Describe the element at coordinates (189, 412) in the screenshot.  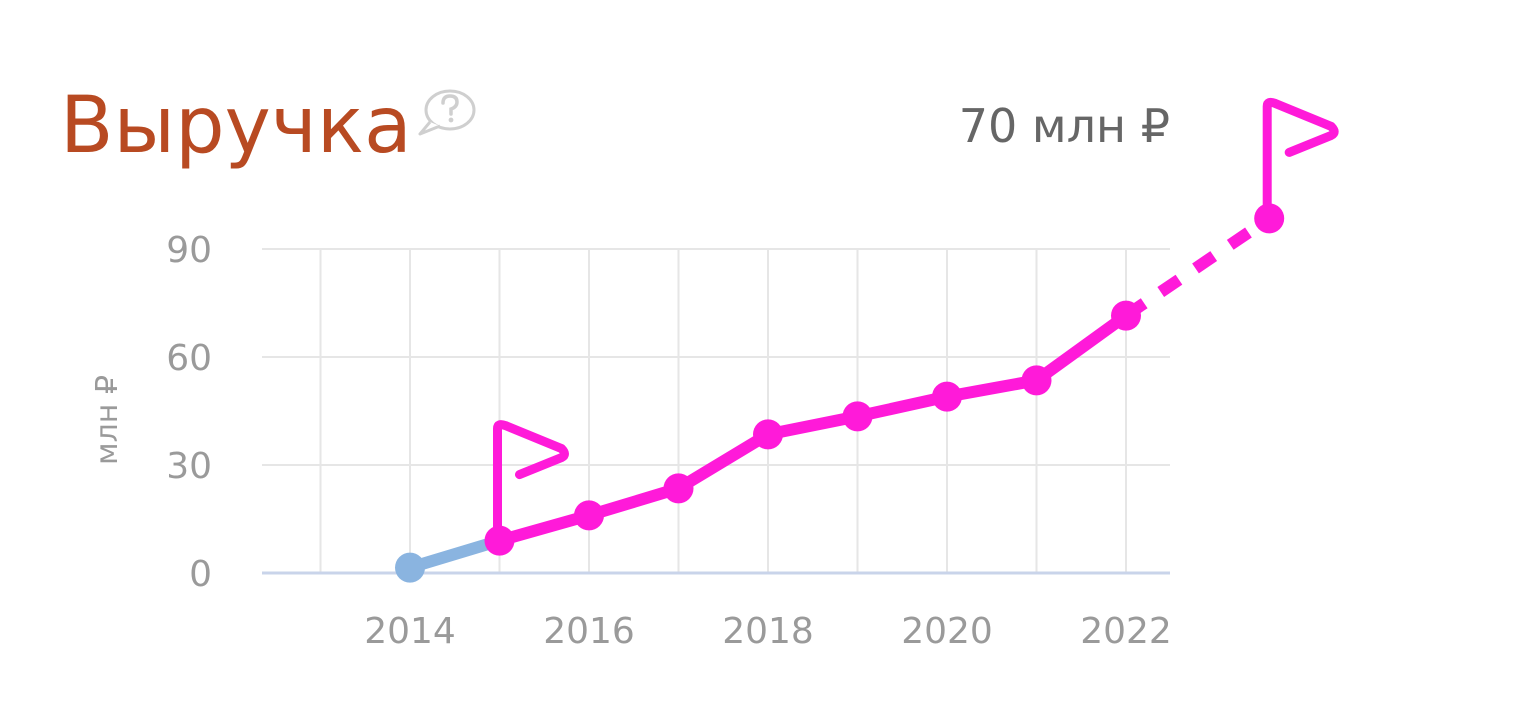
I see `y-axis-ticks: 0 30 60 90` at that location.